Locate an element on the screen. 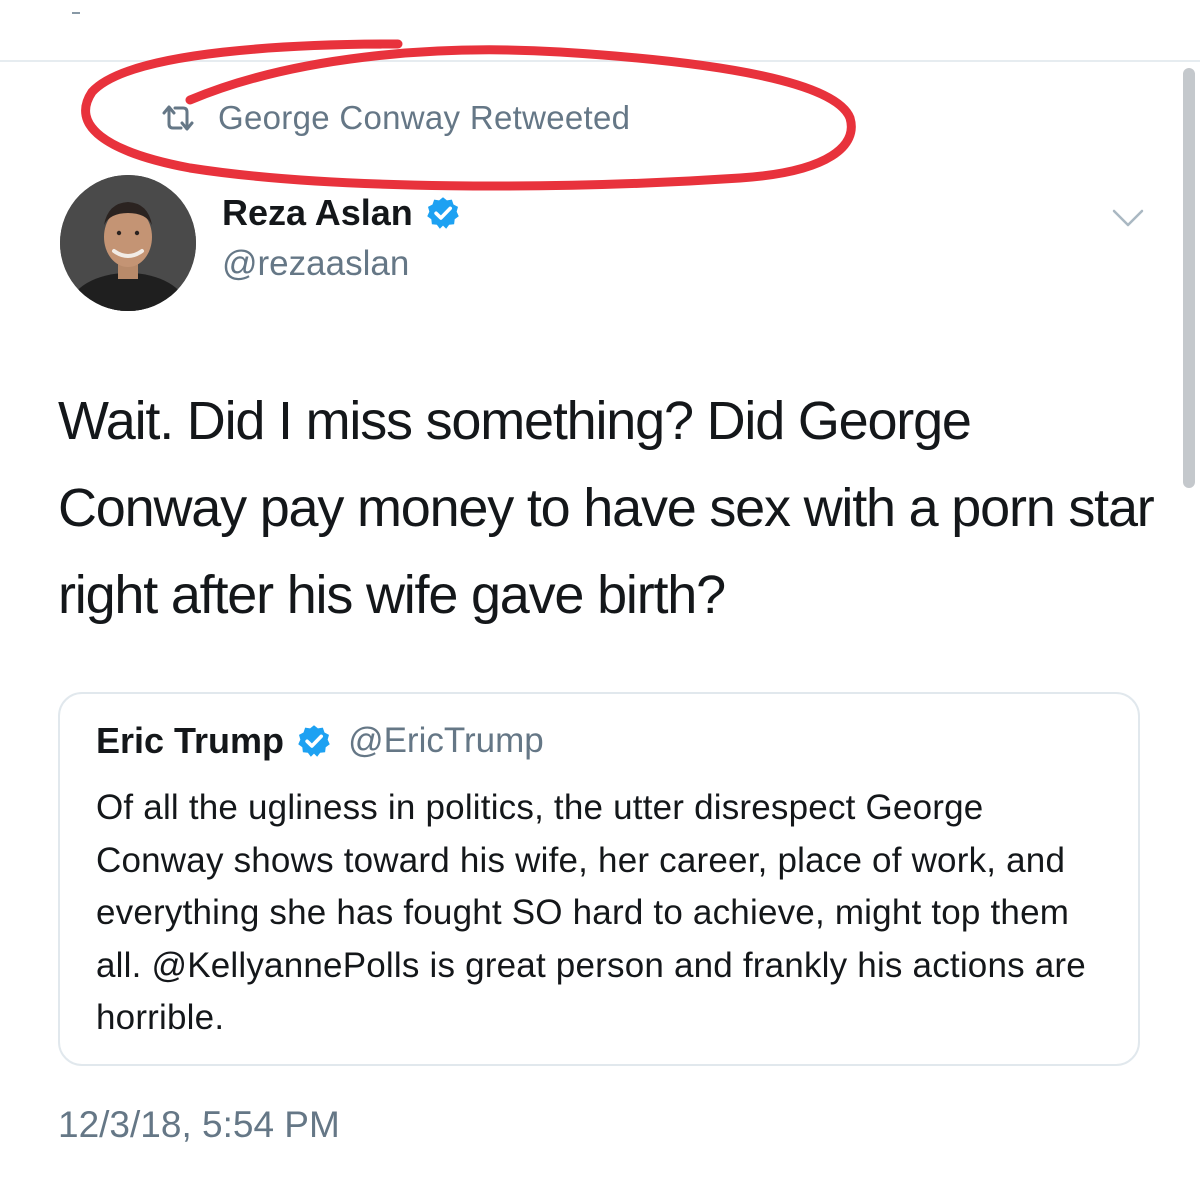 The height and width of the screenshot is (1200, 1200). retweet-icon is located at coordinates (178, 118).